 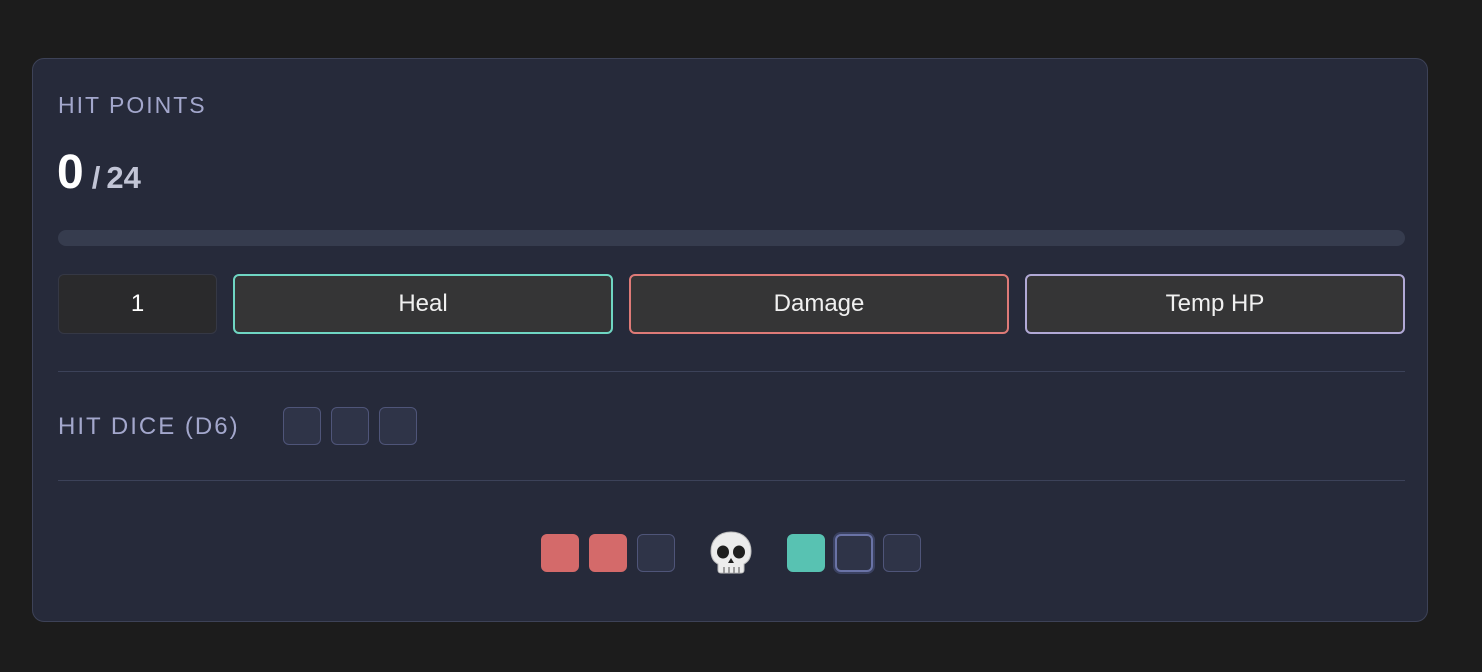 I want to click on heal-button: Heal, so click(x=423, y=304).